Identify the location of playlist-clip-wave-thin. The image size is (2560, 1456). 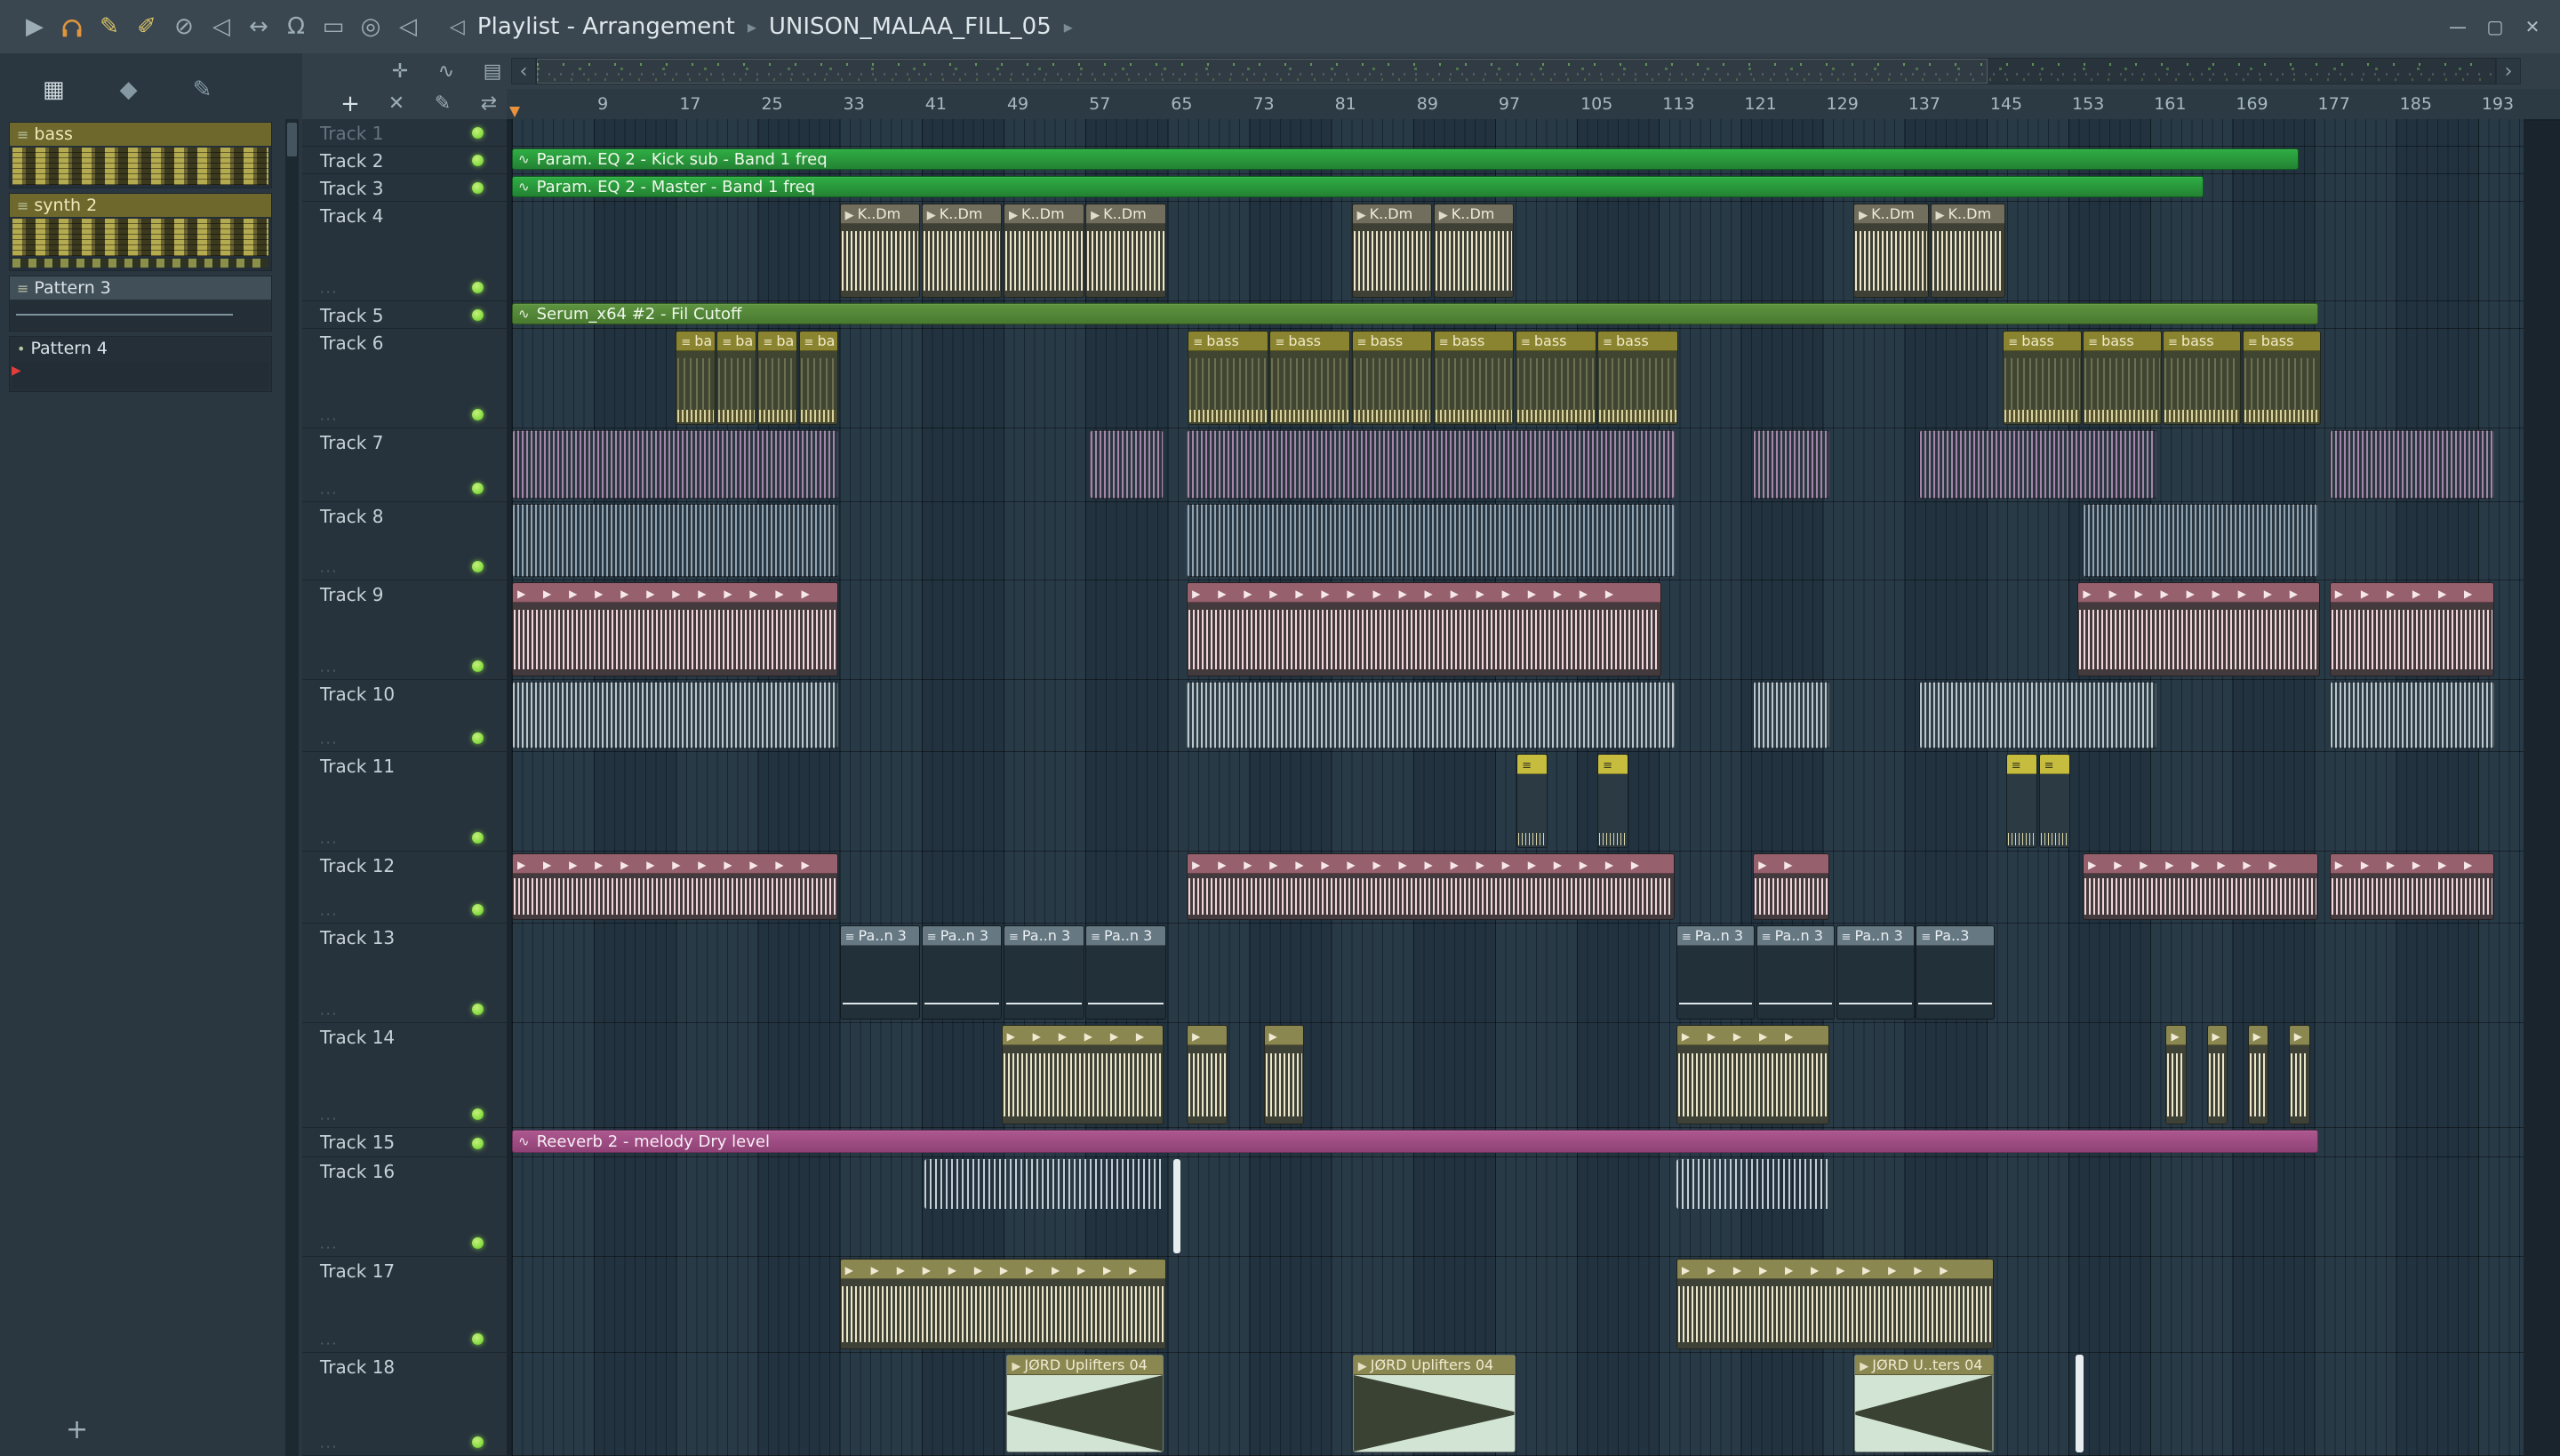
(1753, 1184).